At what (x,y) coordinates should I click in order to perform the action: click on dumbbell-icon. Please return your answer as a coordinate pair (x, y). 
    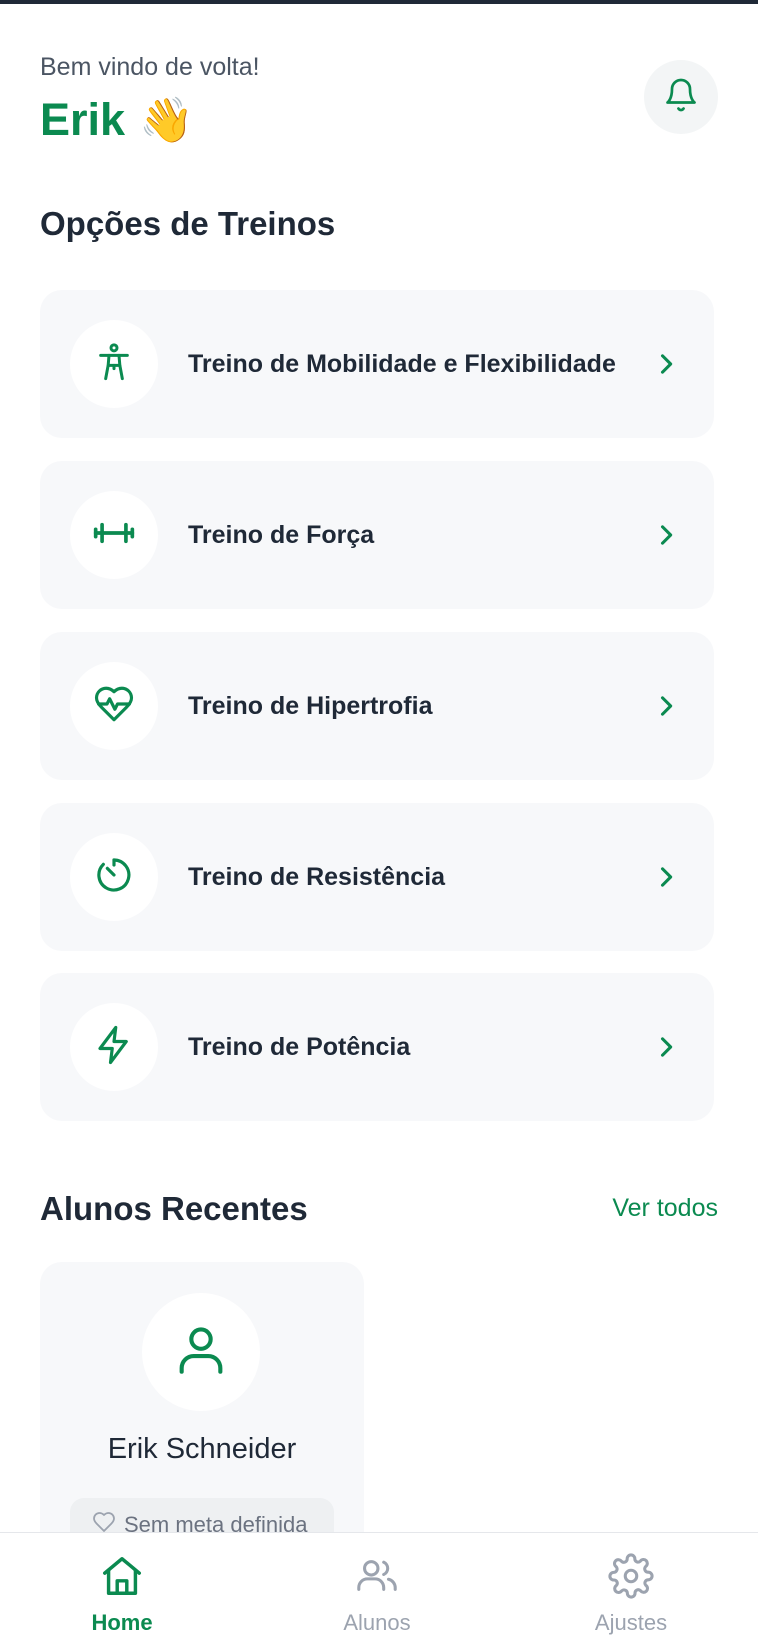
    Looking at the image, I should click on (114, 535).